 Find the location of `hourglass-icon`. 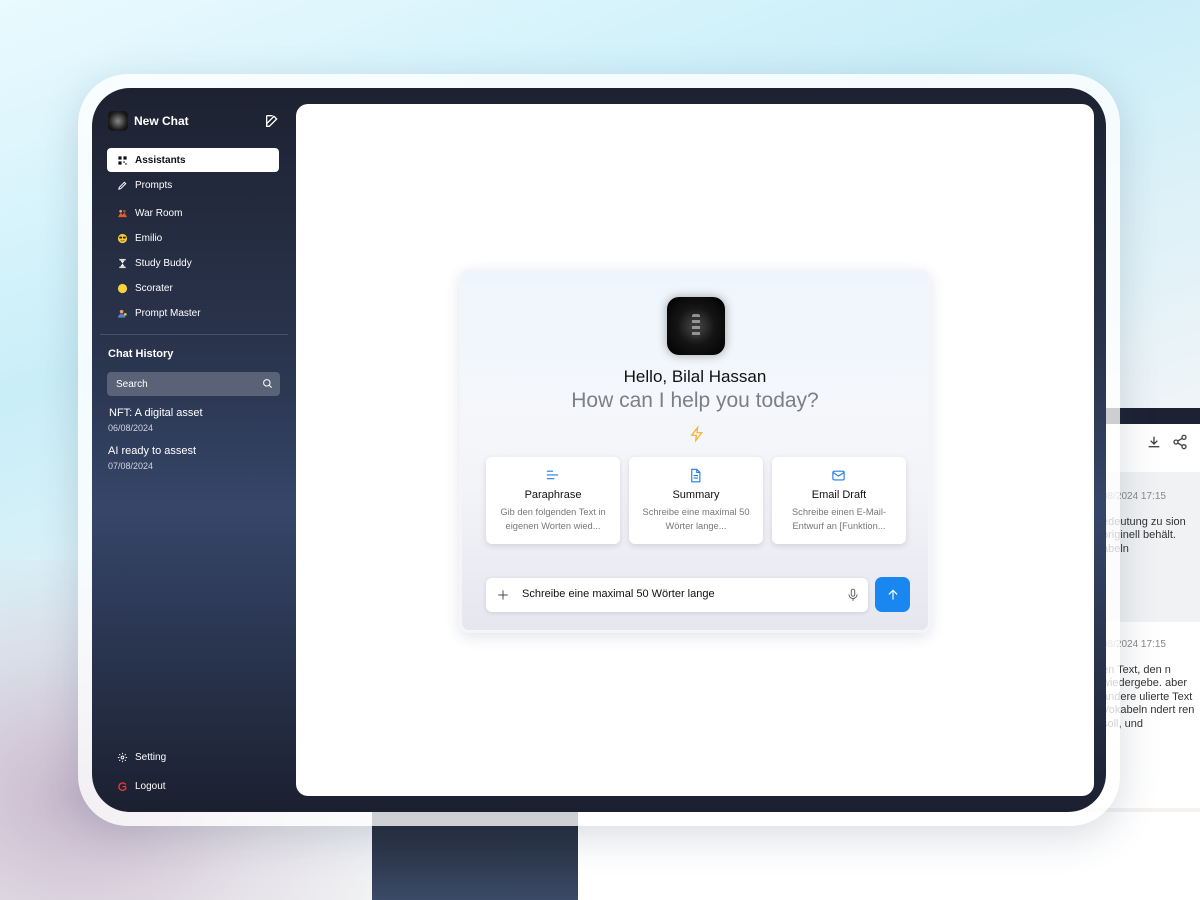

hourglass-icon is located at coordinates (122, 263).